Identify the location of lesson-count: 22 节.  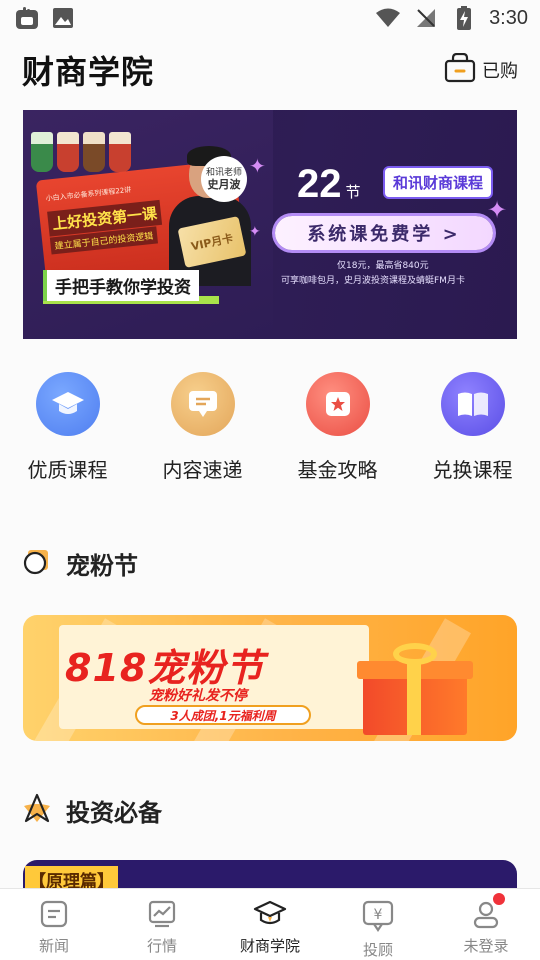
(329, 184).